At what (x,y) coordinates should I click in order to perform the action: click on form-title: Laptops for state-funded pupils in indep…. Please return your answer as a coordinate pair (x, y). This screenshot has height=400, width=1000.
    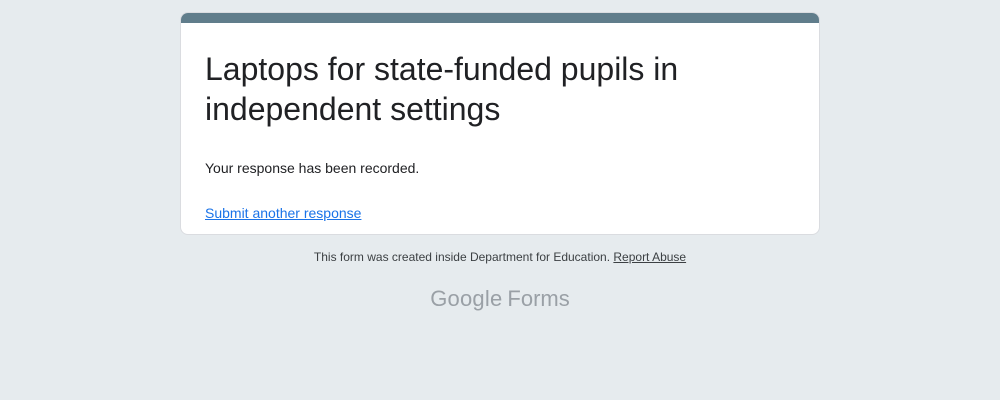
    Looking at the image, I should click on (442, 89).